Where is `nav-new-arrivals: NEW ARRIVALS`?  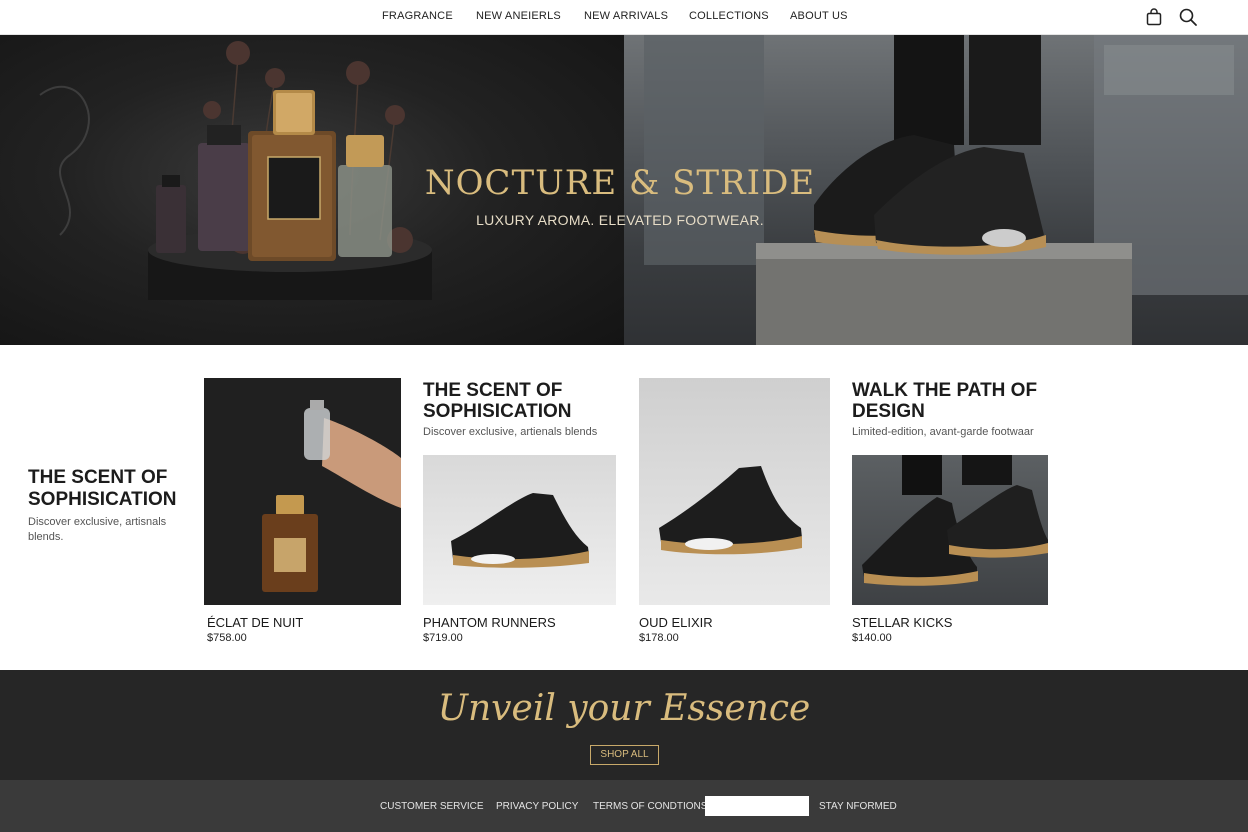
nav-new-arrivals: NEW ARRIVALS is located at coordinates (626, 16).